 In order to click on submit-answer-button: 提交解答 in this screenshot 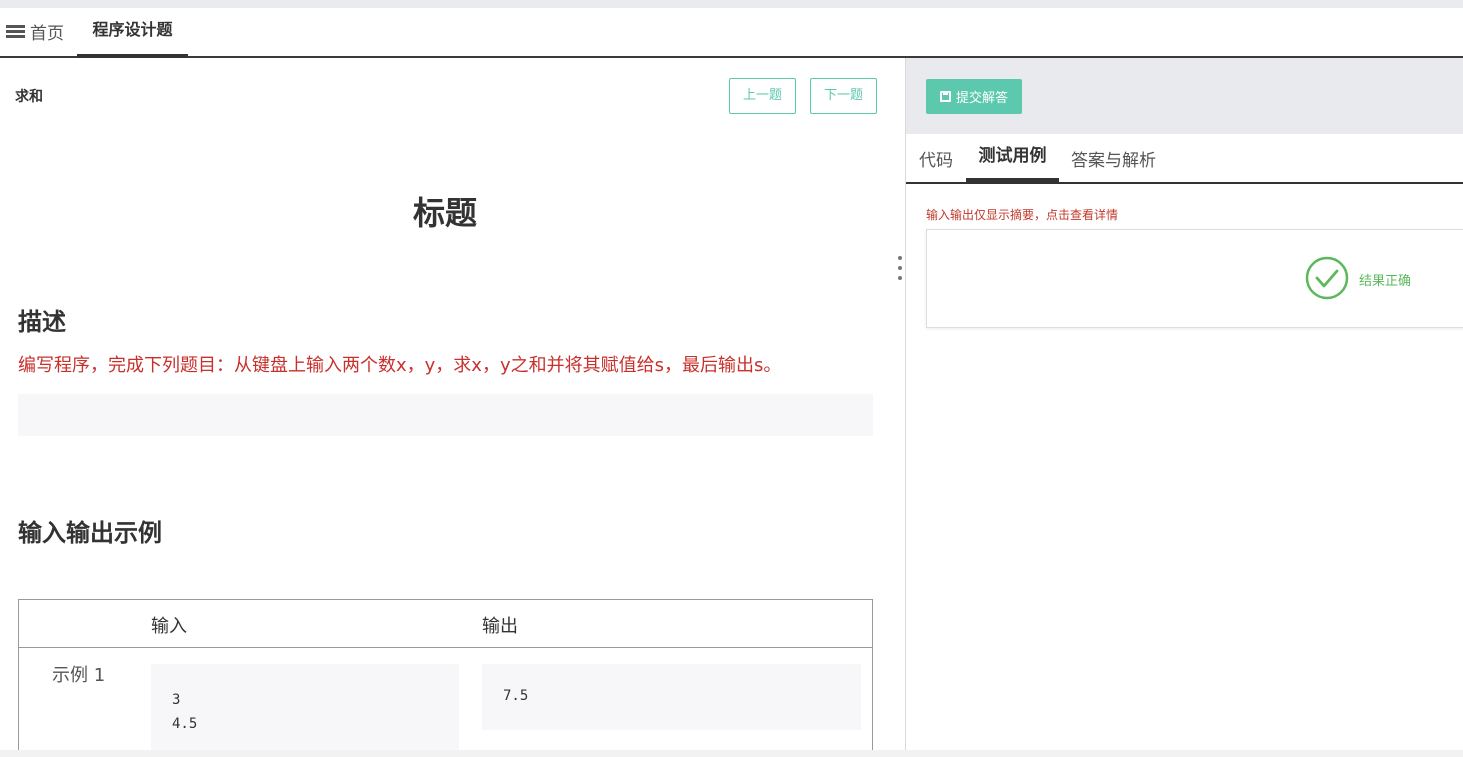, I will do `click(974, 96)`.